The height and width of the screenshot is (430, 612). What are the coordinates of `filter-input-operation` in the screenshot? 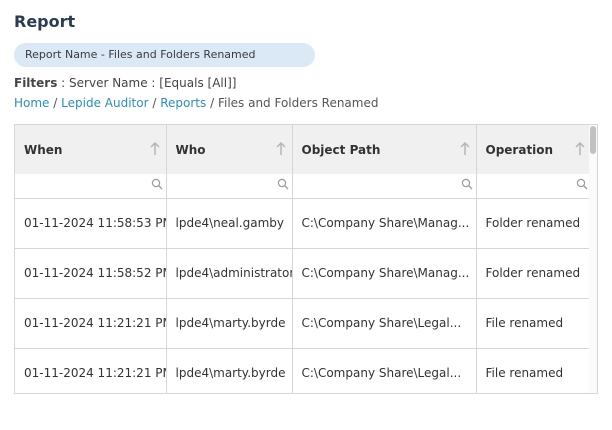 It's located at (533, 187).